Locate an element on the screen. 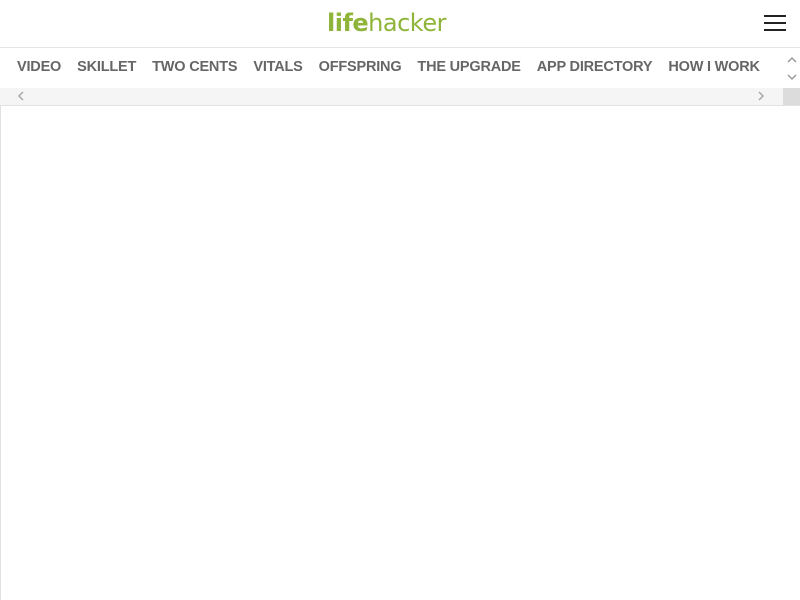  nav-item-vitals: VITALS is located at coordinates (277, 67).